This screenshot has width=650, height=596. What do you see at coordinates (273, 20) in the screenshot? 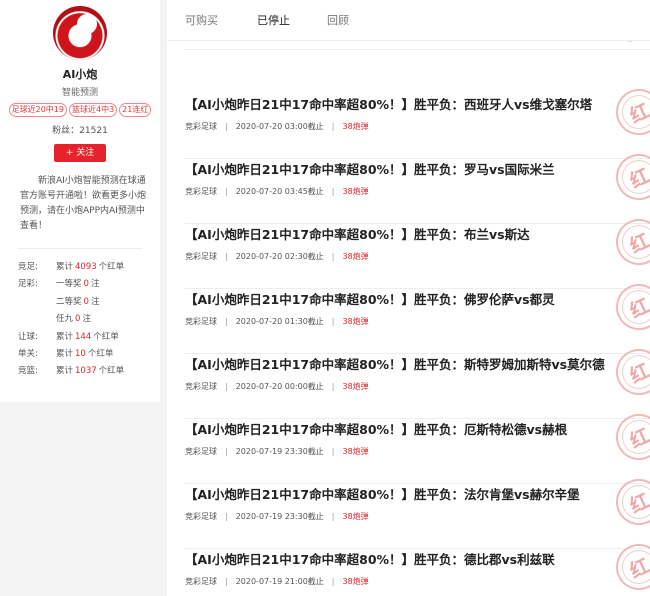
I see `tab-stopped: 已停止` at bounding box center [273, 20].